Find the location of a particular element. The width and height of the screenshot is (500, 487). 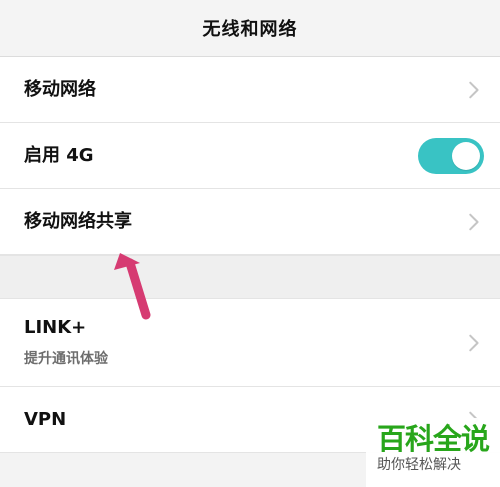

vpn-label: VPN is located at coordinates (45, 419).